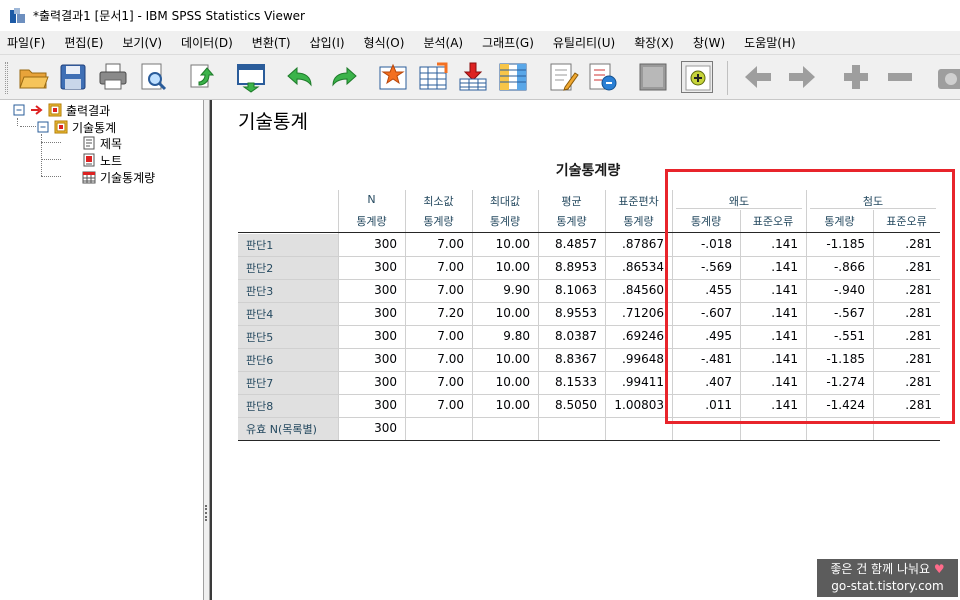 The width and height of the screenshot is (960, 600). What do you see at coordinates (856, 77) in the screenshot?
I see `expand-icon` at bounding box center [856, 77].